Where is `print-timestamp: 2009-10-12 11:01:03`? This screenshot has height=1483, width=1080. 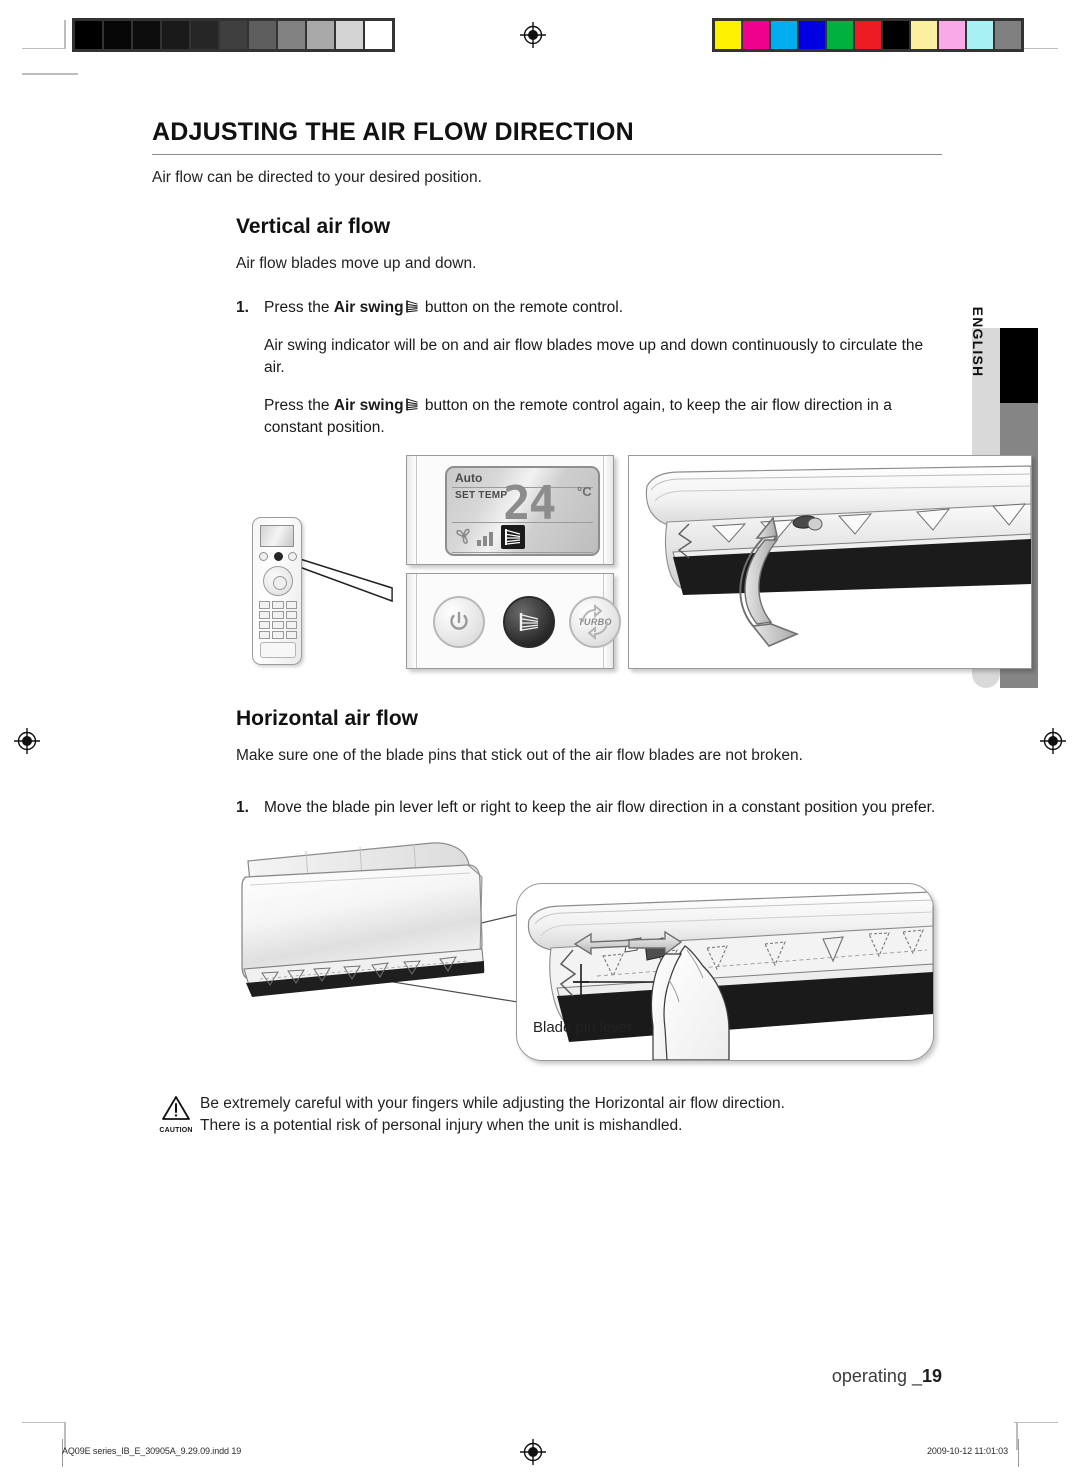
print-timestamp: 2009-10-12 11:01:03 is located at coordinates (967, 1451).